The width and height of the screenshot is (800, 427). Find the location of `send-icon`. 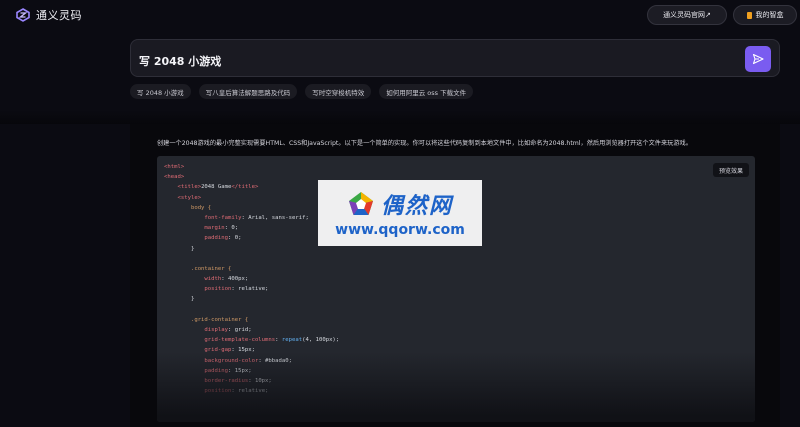

send-icon is located at coordinates (758, 59).